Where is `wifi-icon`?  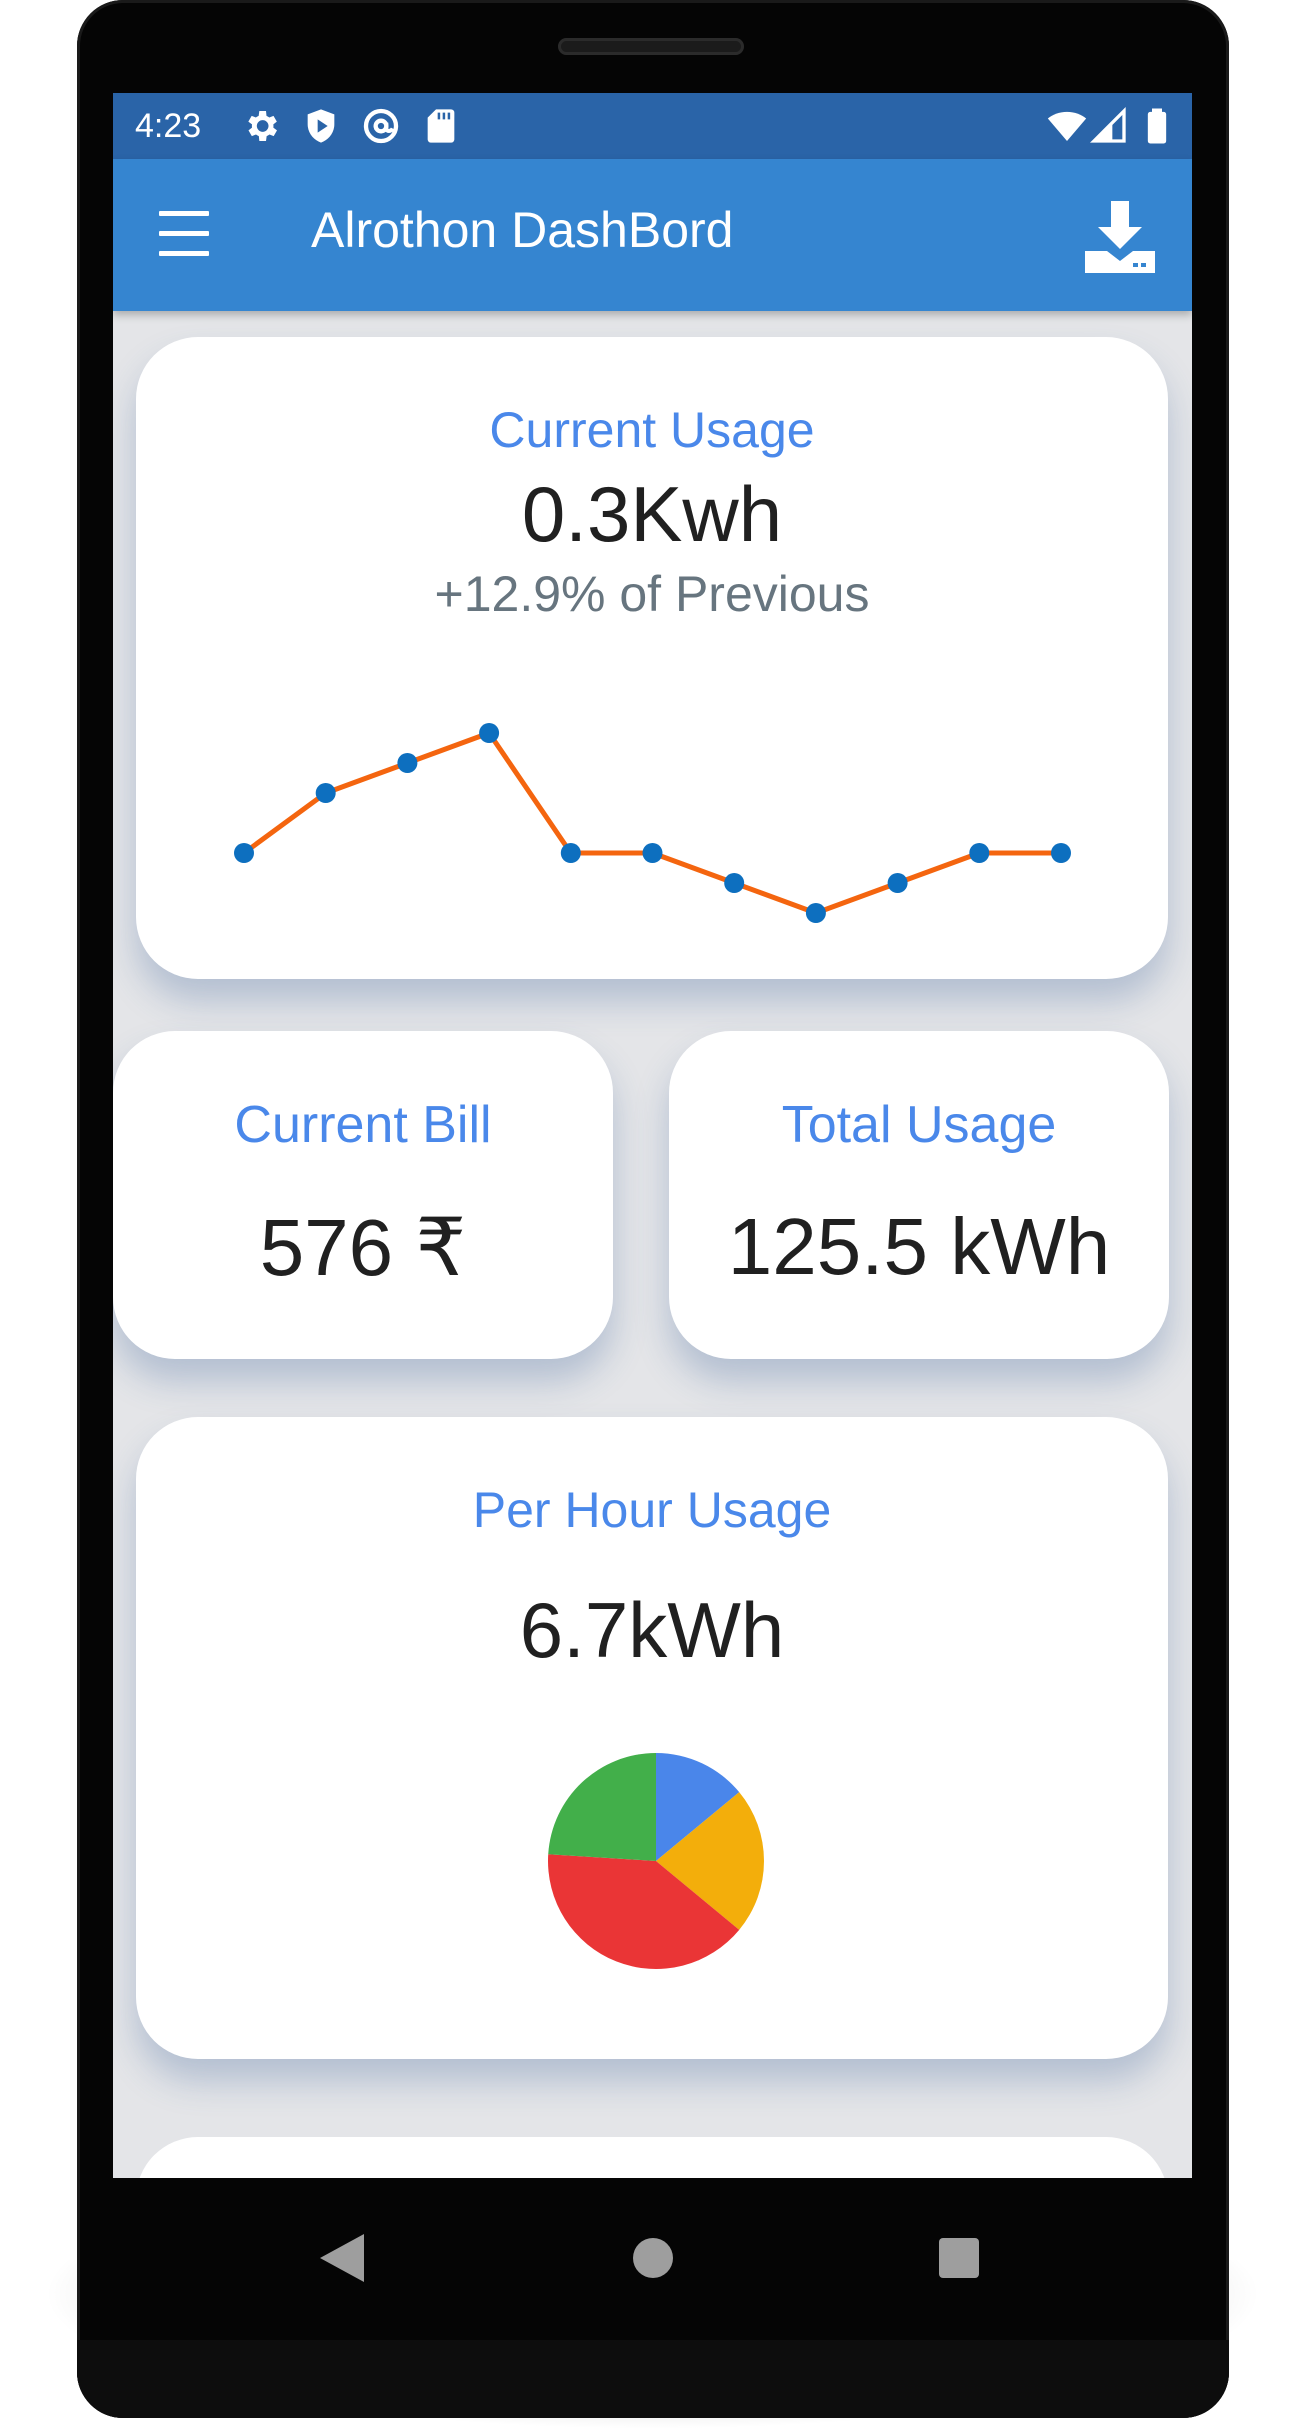
wifi-icon is located at coordinates (1067, 126).